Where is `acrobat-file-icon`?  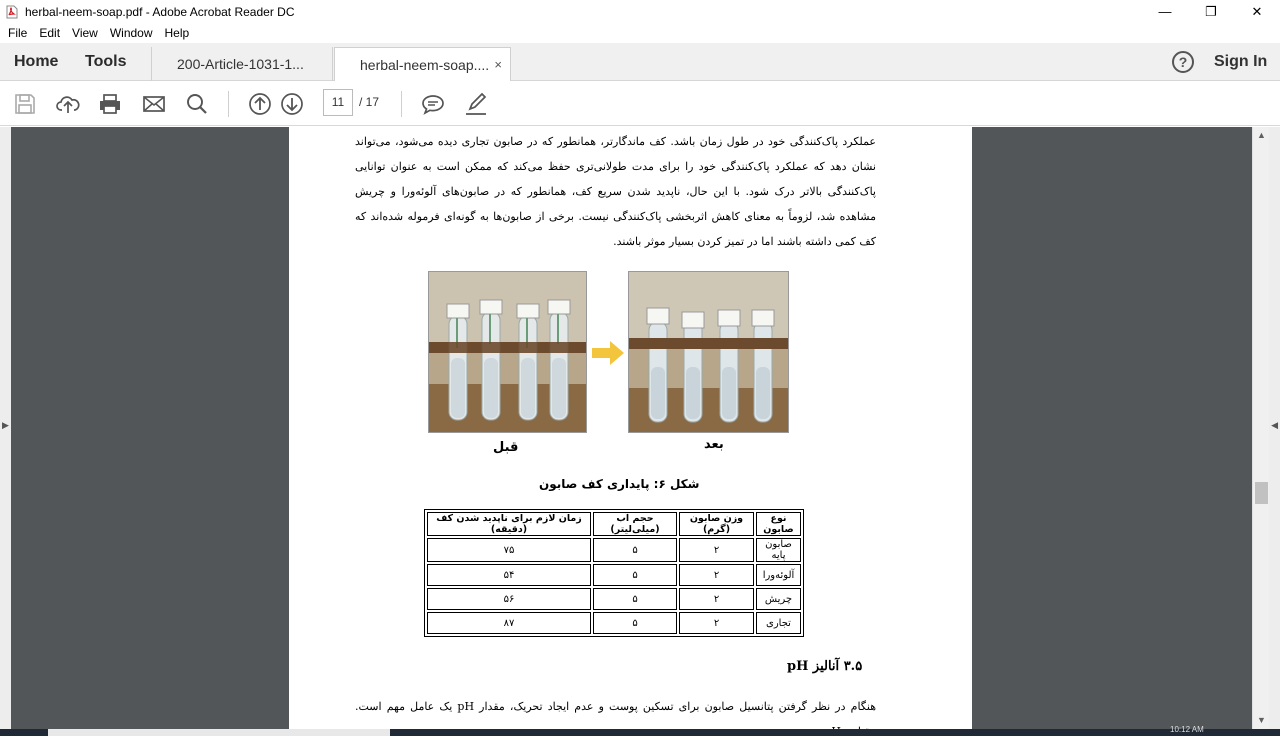 acrobat-file-icon is located at coordinates (12, 12).